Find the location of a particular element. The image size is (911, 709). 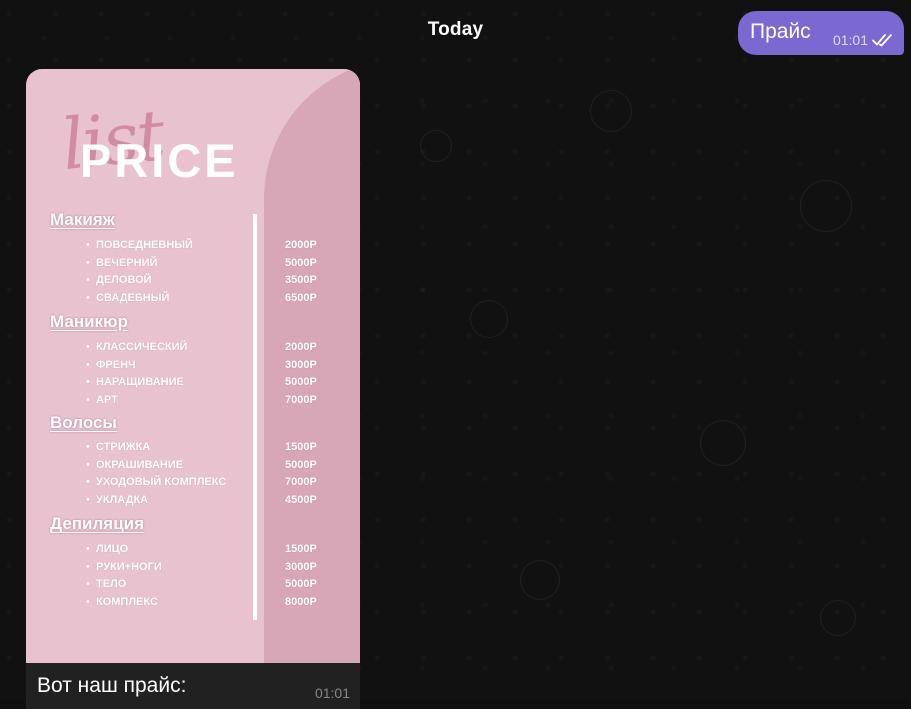

outgoing-message-time: 01:01 is located at coordinates (850, 40).